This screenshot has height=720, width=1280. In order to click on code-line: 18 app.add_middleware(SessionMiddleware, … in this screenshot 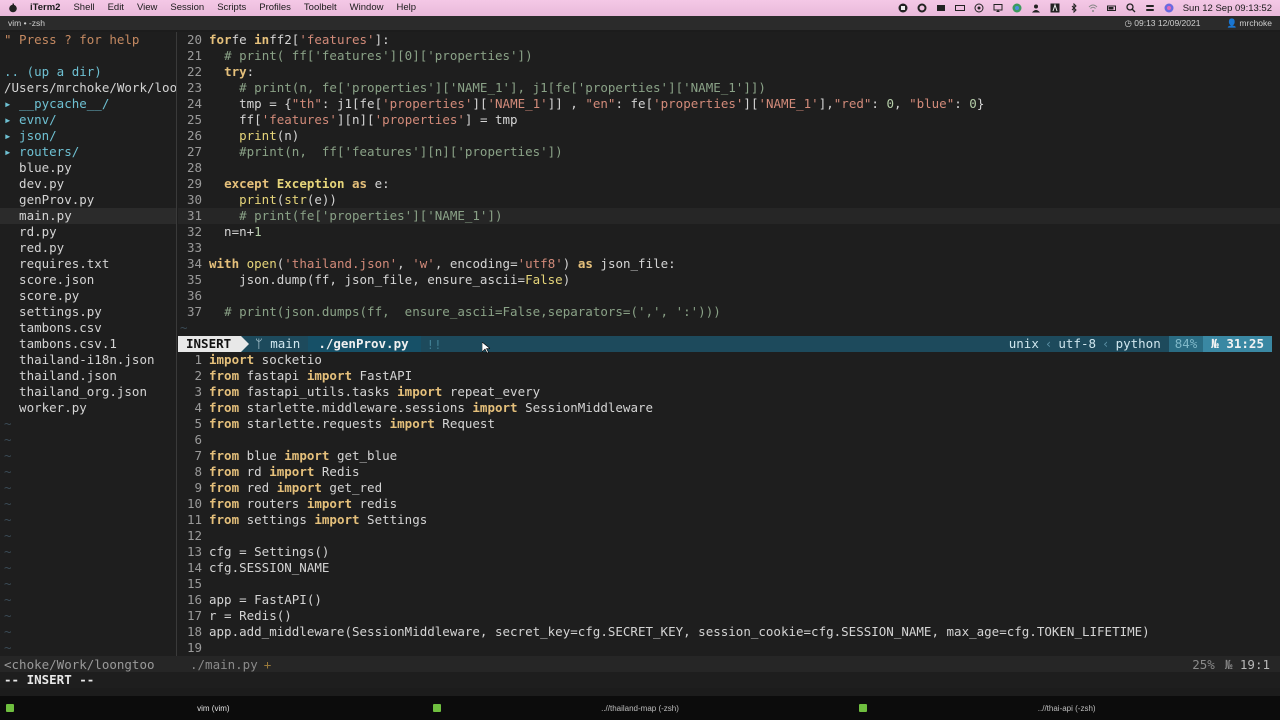, I will do `click(729, 632)`.